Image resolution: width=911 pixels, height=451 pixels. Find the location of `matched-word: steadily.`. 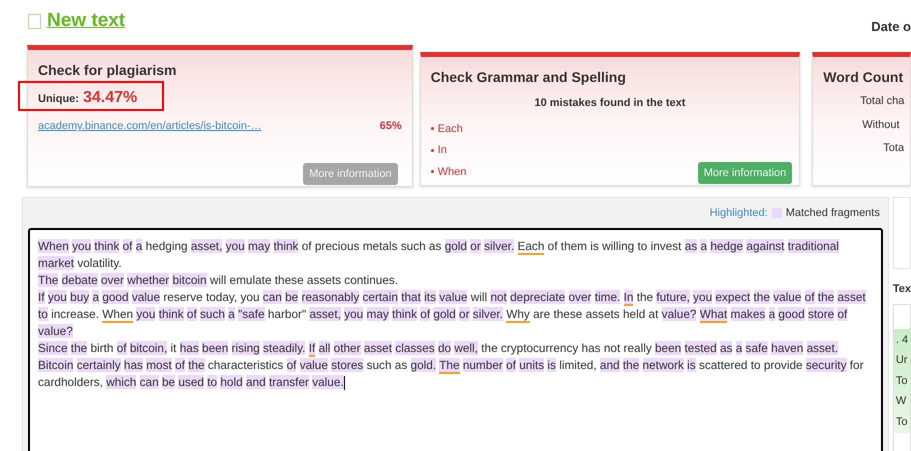

matched-word: steadily. is located at coordinates (284, 348).